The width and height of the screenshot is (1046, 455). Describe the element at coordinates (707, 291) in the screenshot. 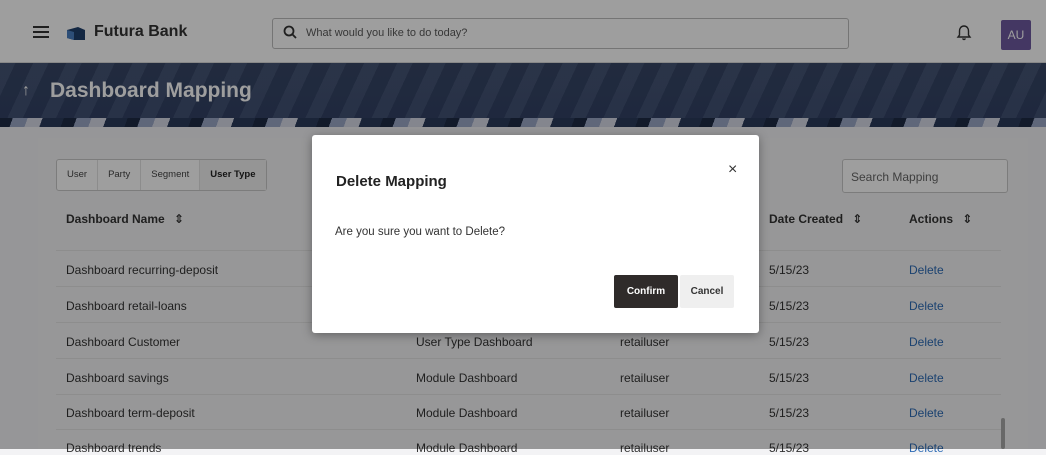

I see `cancel-button: Cancel` at that location.